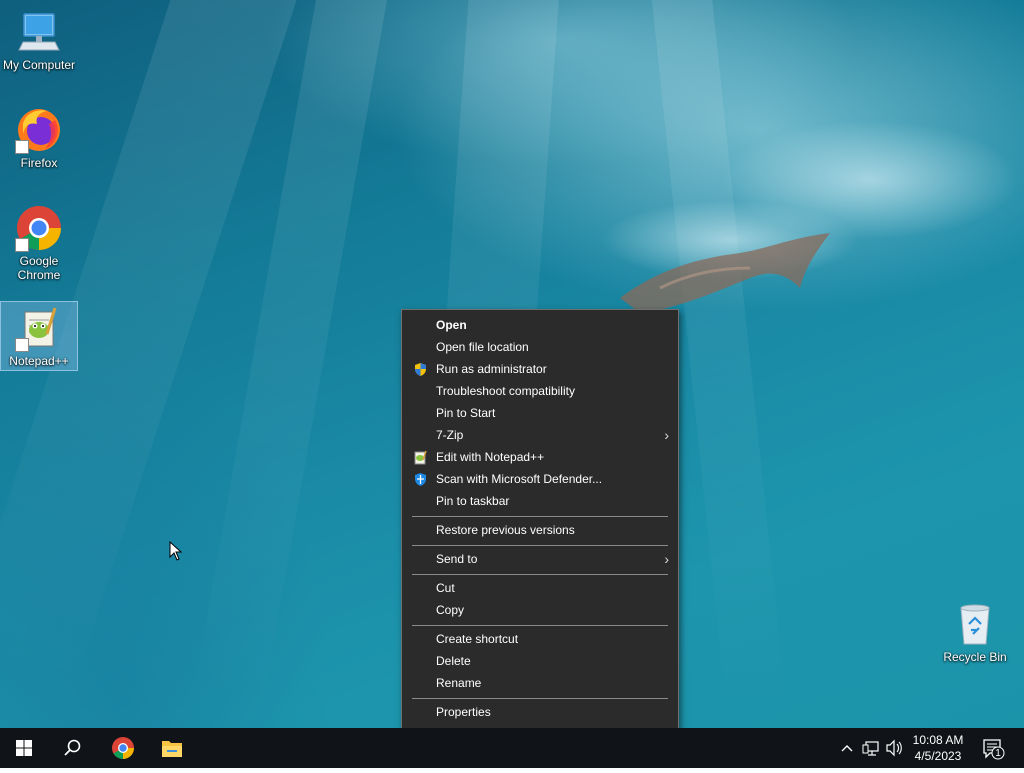 The width and height of the screenshot is (1024, 773). I want to click on windows-start-icon, so click(24, 748).